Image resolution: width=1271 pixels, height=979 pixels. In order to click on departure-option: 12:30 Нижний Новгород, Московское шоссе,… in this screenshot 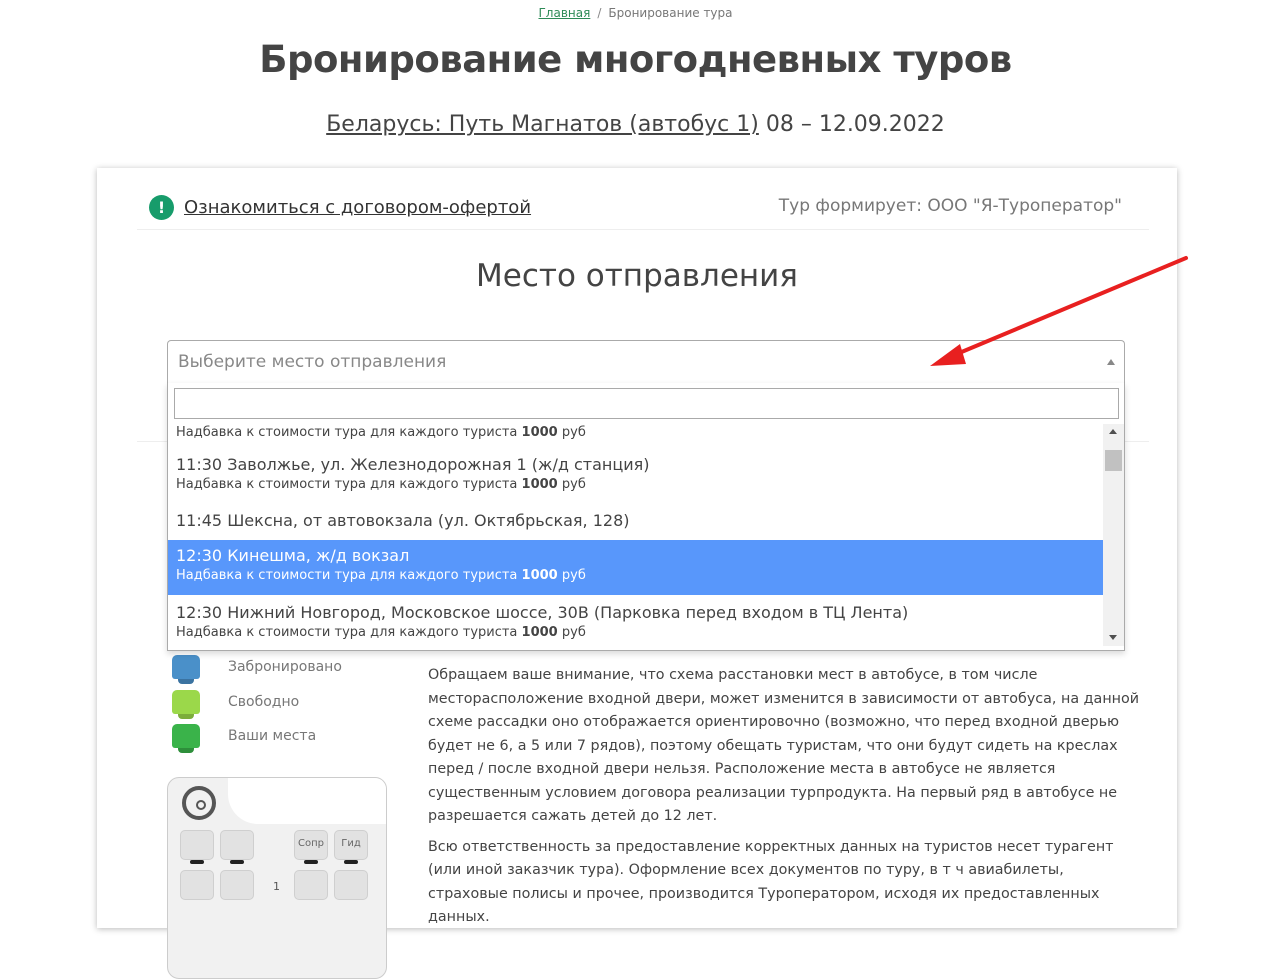, I will do `click(636, 622)`.